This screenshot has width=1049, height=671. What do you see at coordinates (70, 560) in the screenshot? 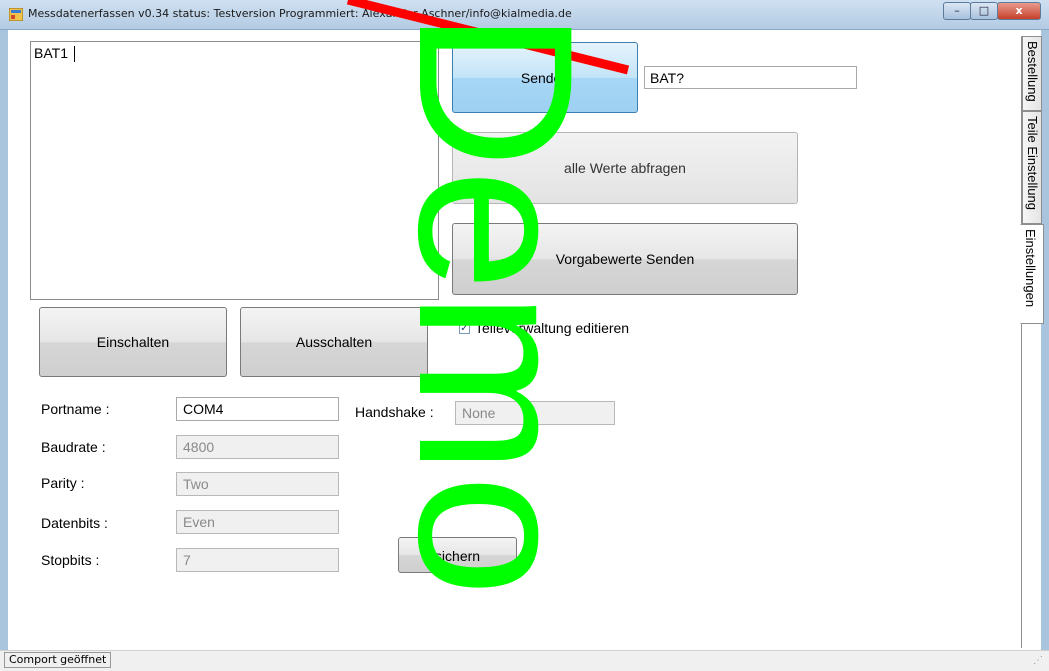
I see `stopbits-label: Stopbits :` at bounding box center [70, 560].